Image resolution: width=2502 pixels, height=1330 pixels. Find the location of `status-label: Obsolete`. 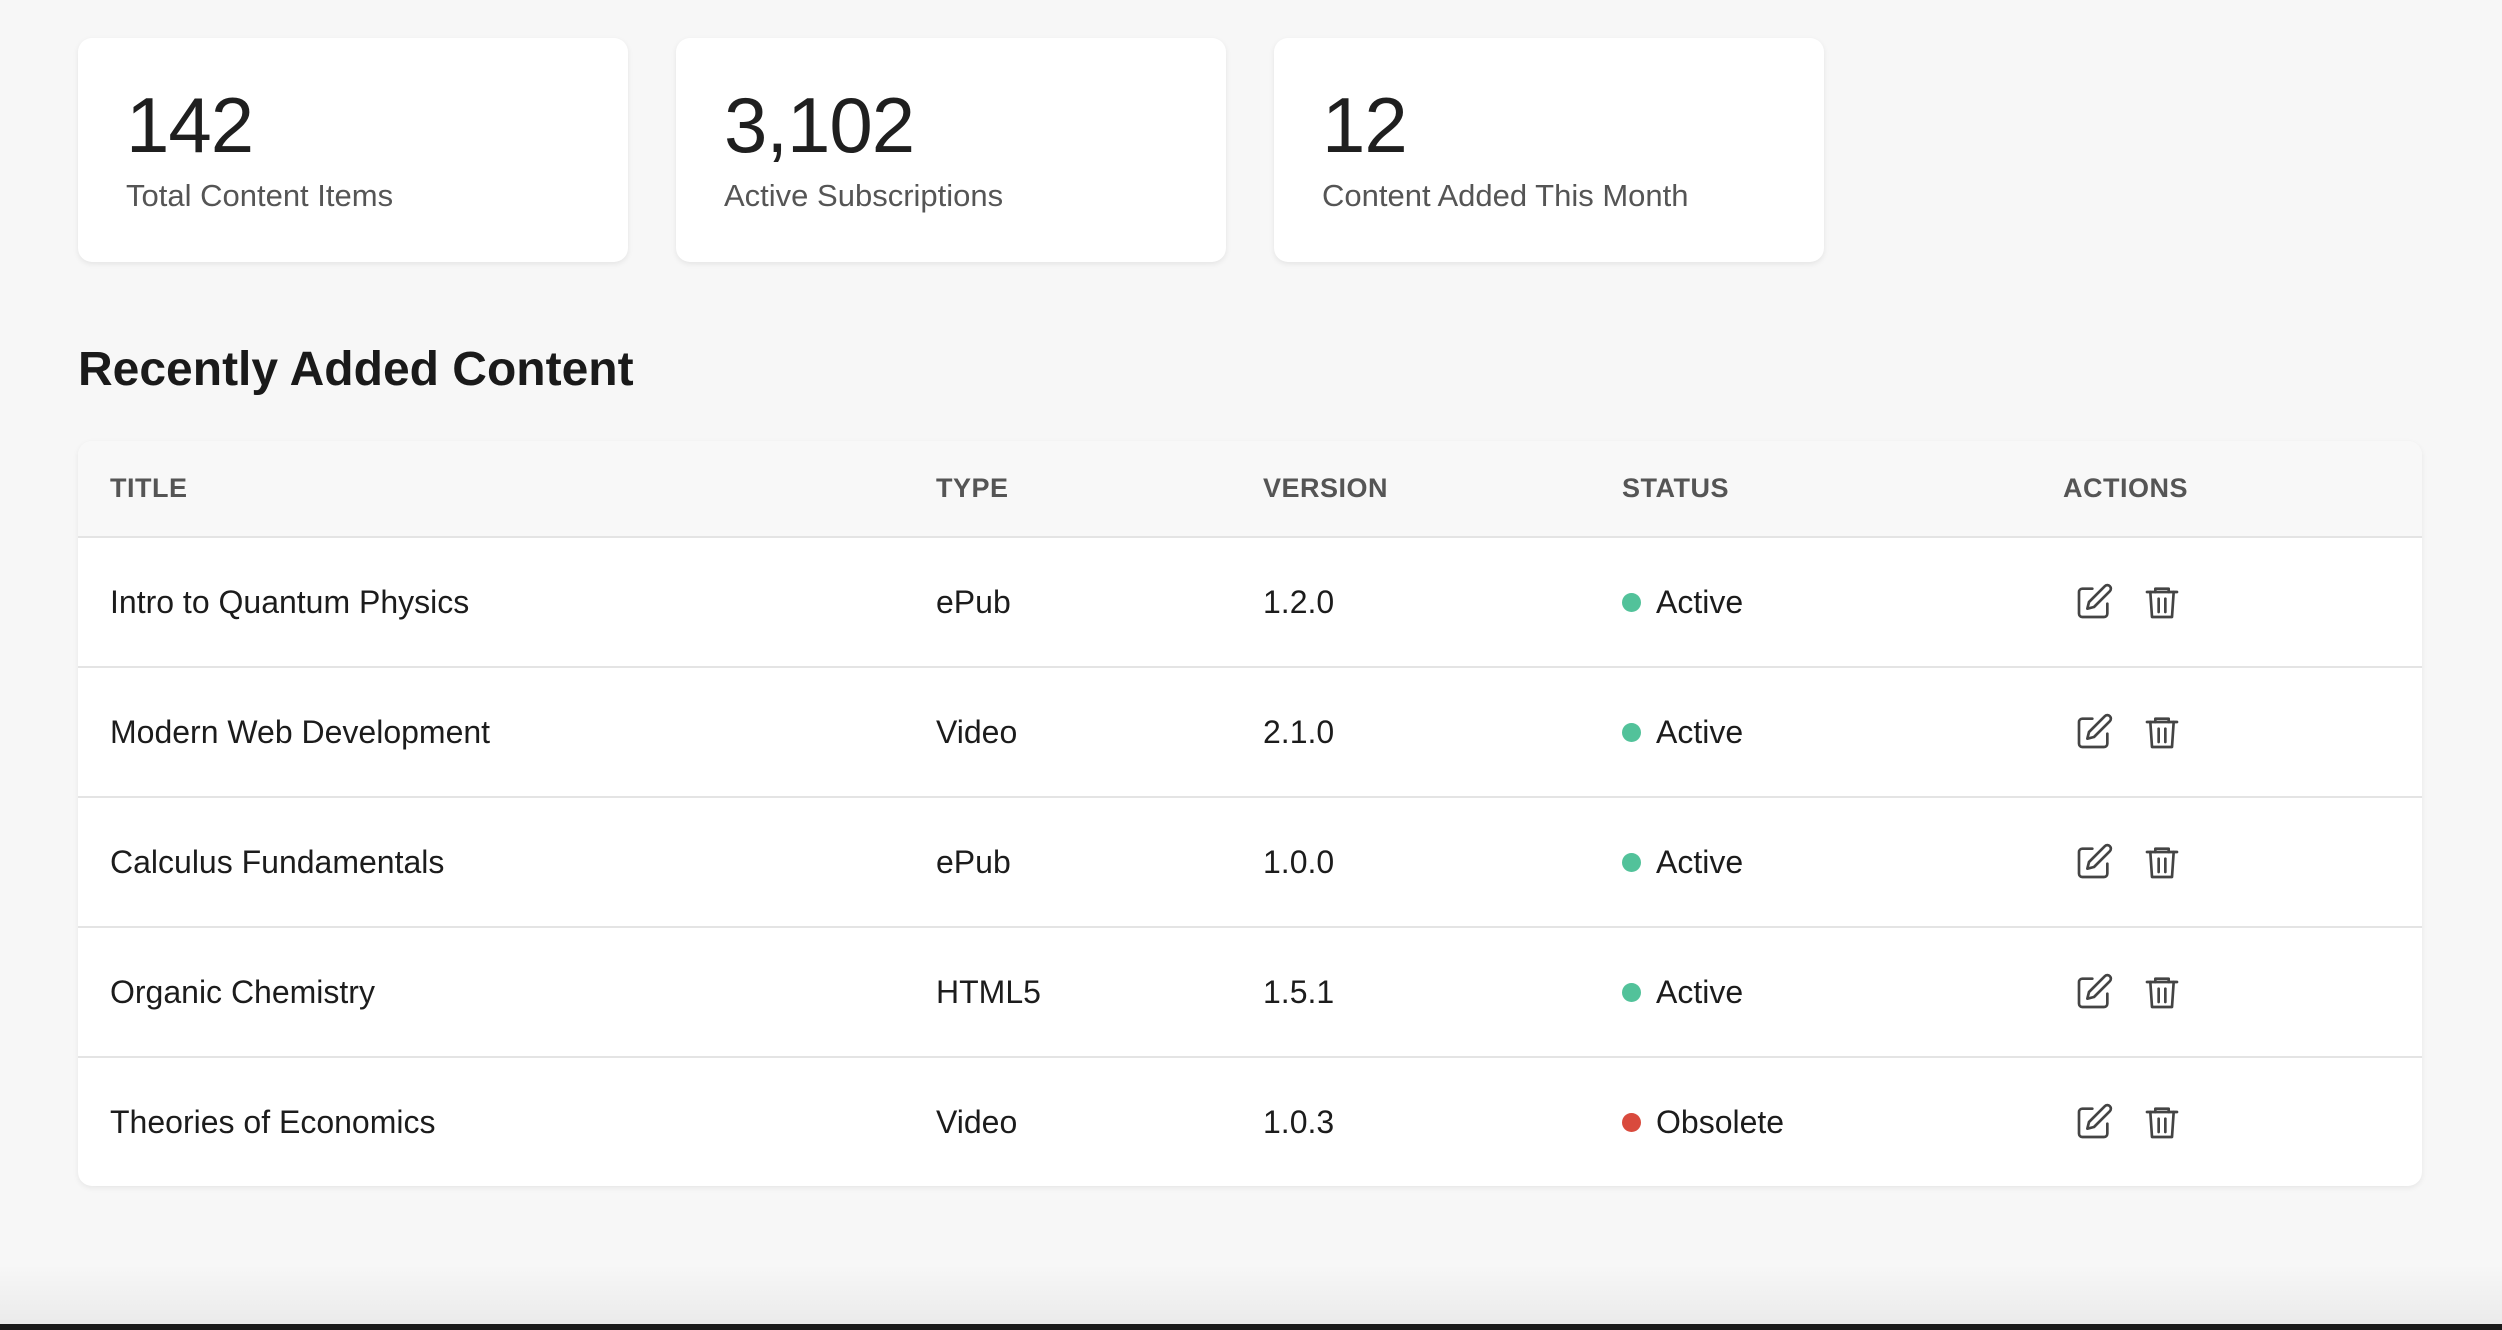

status-label: Obsolete is located at coordinates (1720, 1122).